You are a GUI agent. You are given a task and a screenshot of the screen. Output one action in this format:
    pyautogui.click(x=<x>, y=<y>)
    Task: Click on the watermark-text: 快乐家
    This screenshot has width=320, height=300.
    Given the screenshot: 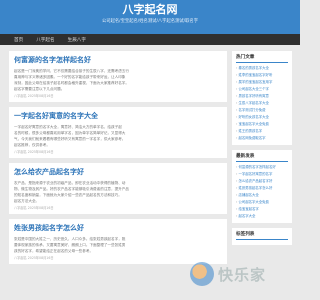 What is the action you would take?
    pyautogui.click(x=242, y=274)
    